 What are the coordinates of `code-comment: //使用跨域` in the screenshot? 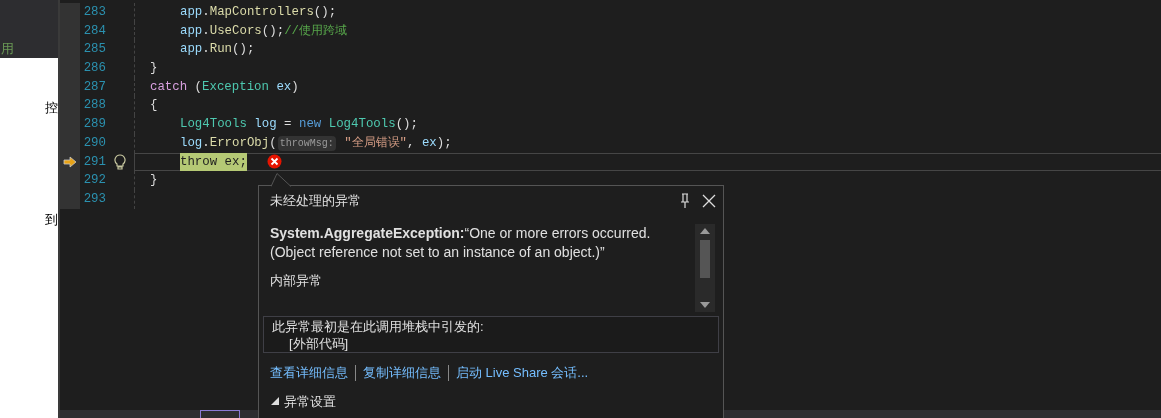 It's located at (315, 31).